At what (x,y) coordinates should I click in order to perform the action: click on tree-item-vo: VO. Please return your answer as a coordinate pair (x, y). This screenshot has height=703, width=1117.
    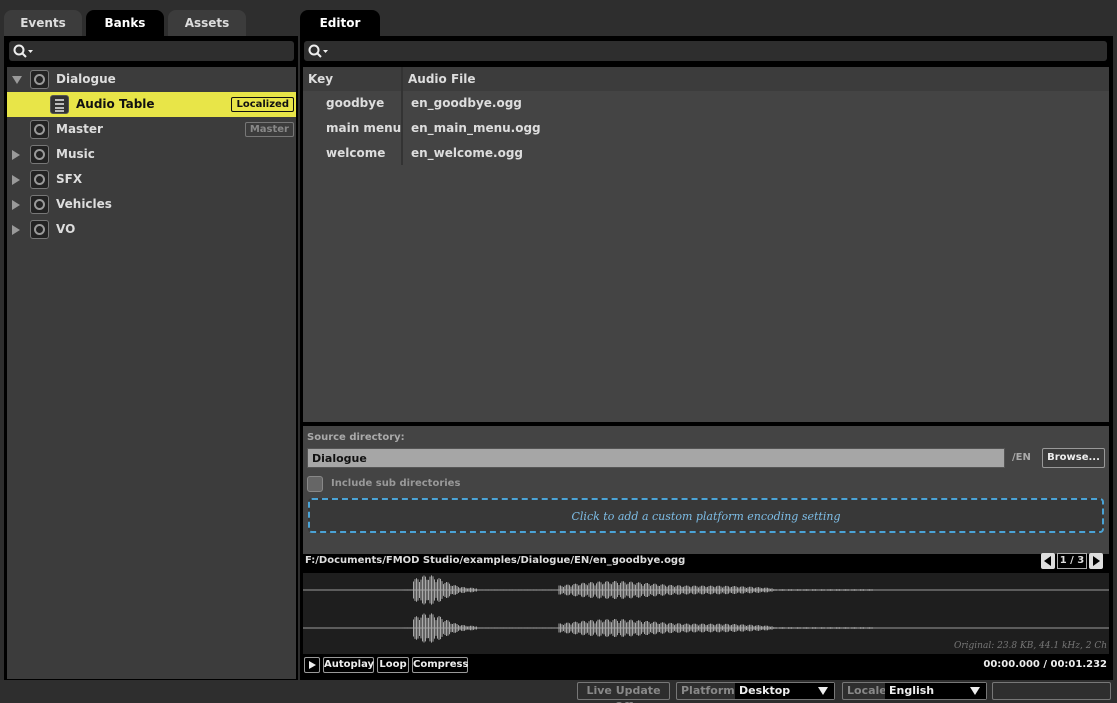
    Looking at the image, I should click on (151, 229).